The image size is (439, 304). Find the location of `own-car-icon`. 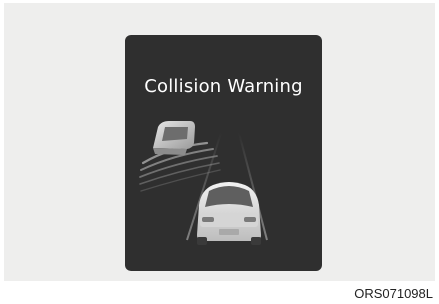

own-car-icon is located at coordinates (229, 213).